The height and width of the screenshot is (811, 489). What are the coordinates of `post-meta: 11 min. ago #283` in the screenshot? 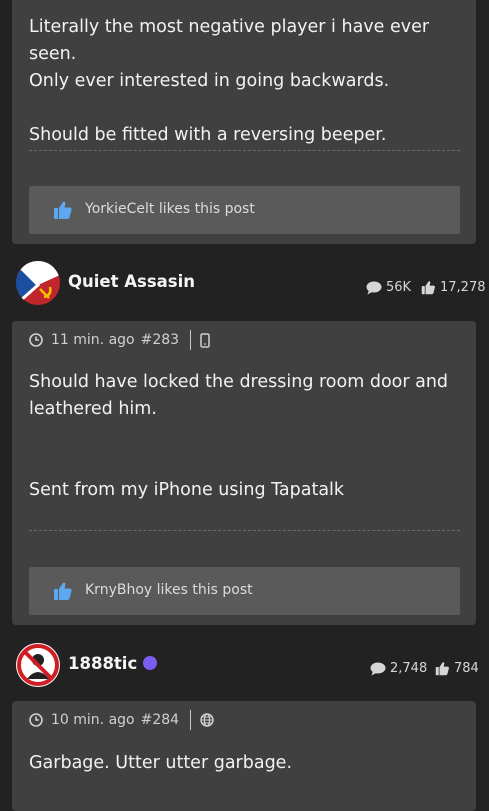 It's located at (119, 340).